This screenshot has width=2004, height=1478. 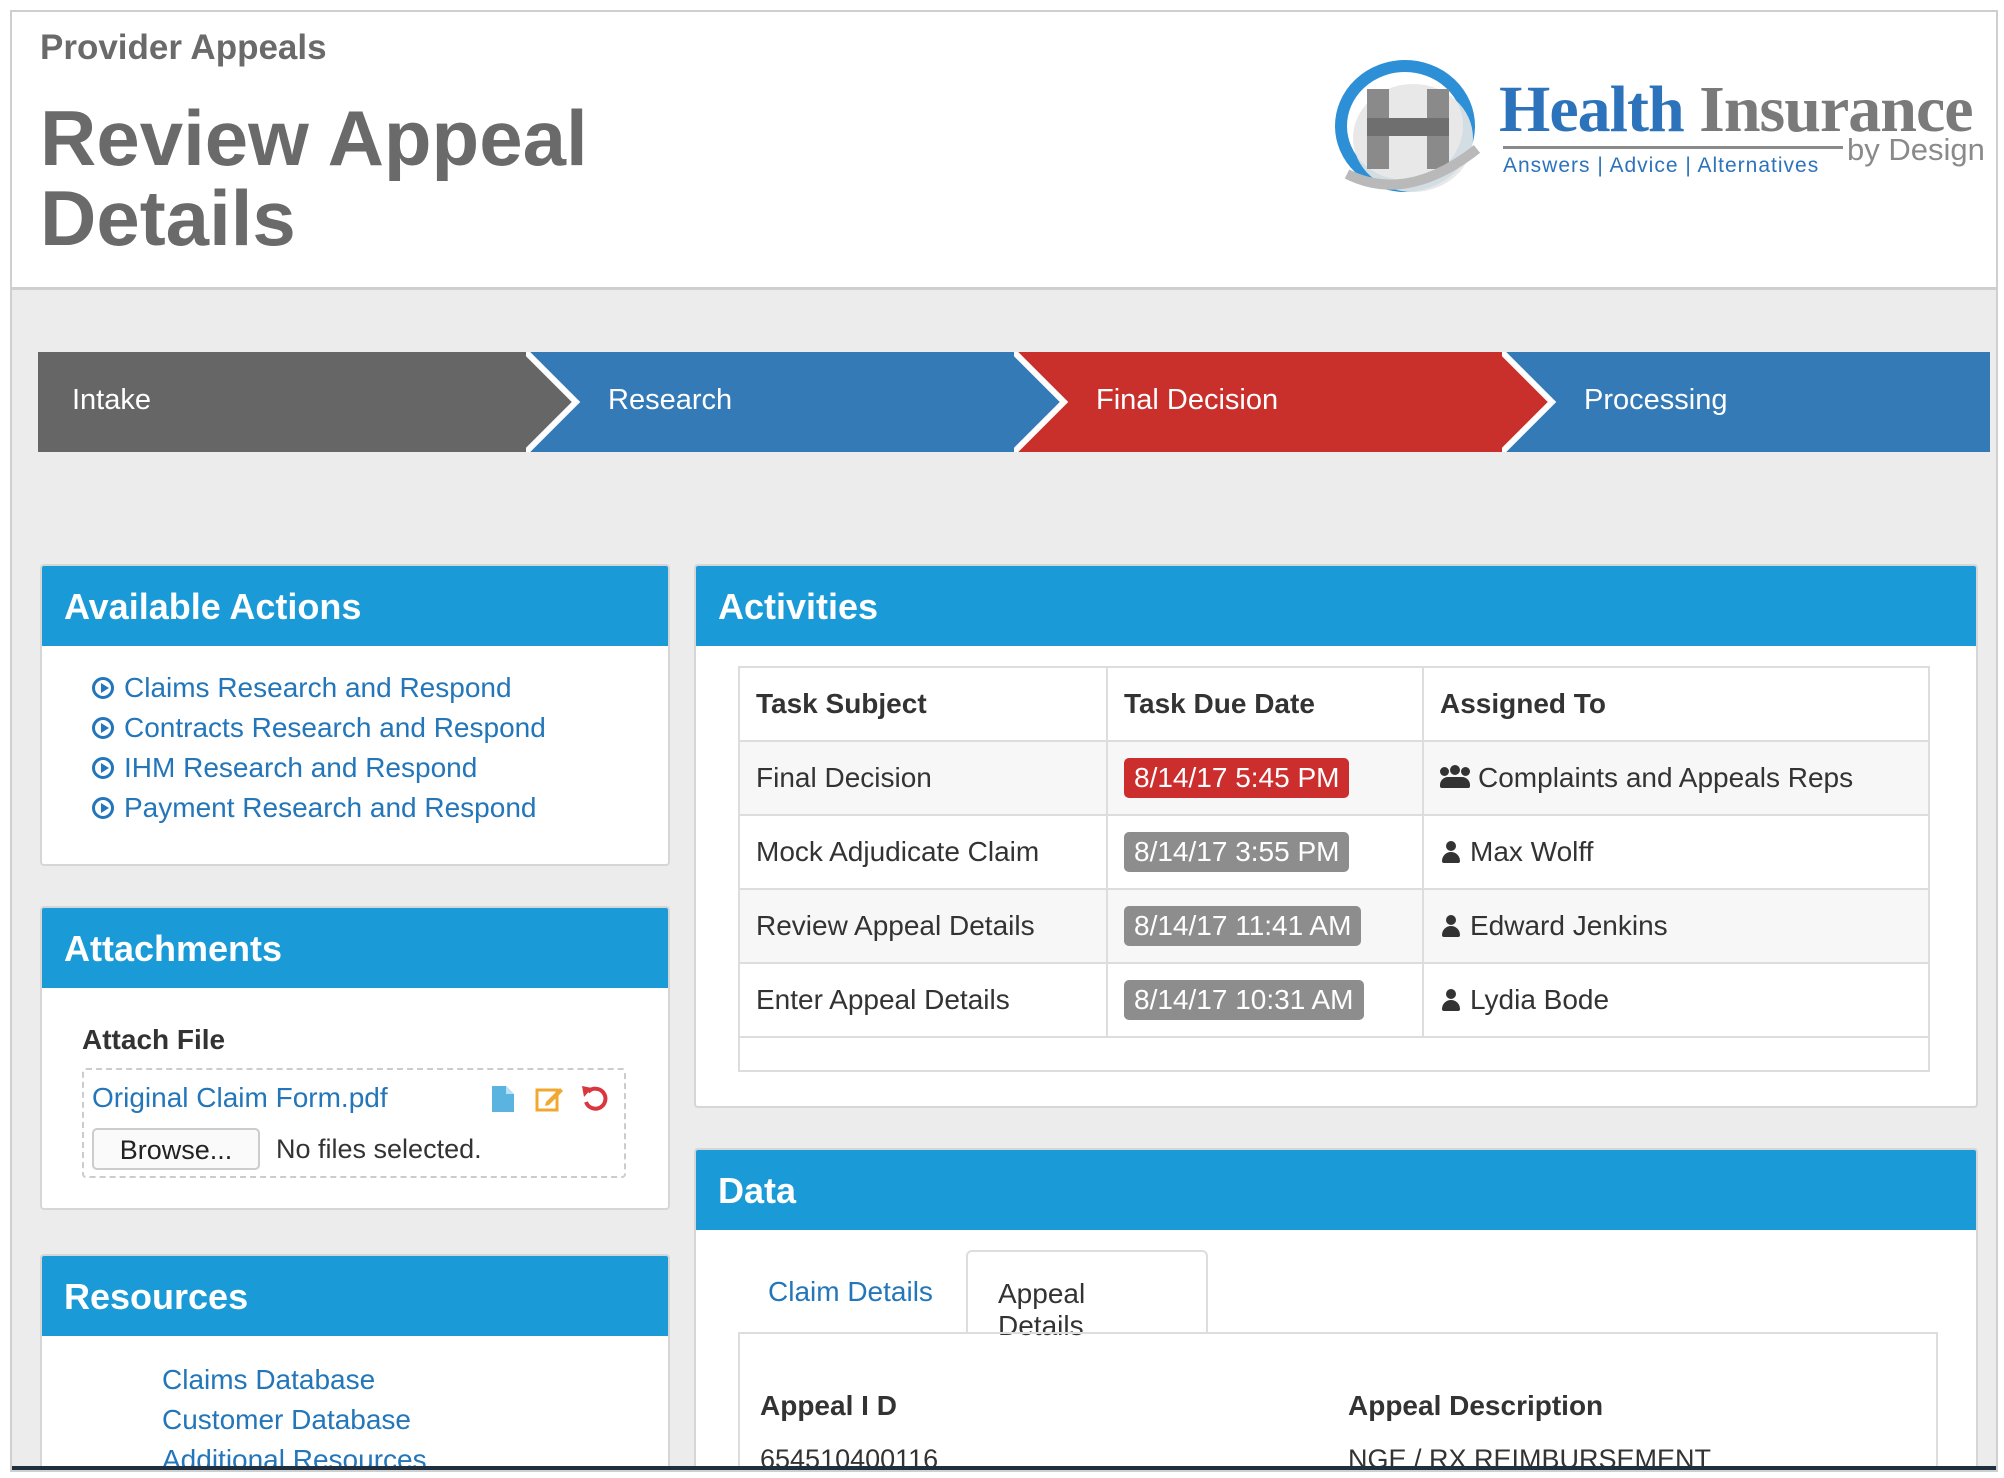 What do you see at coordinates (1916, 149) in the screenshot?
I see `logo-byline: by Design` at bounding box center [1916, 149].